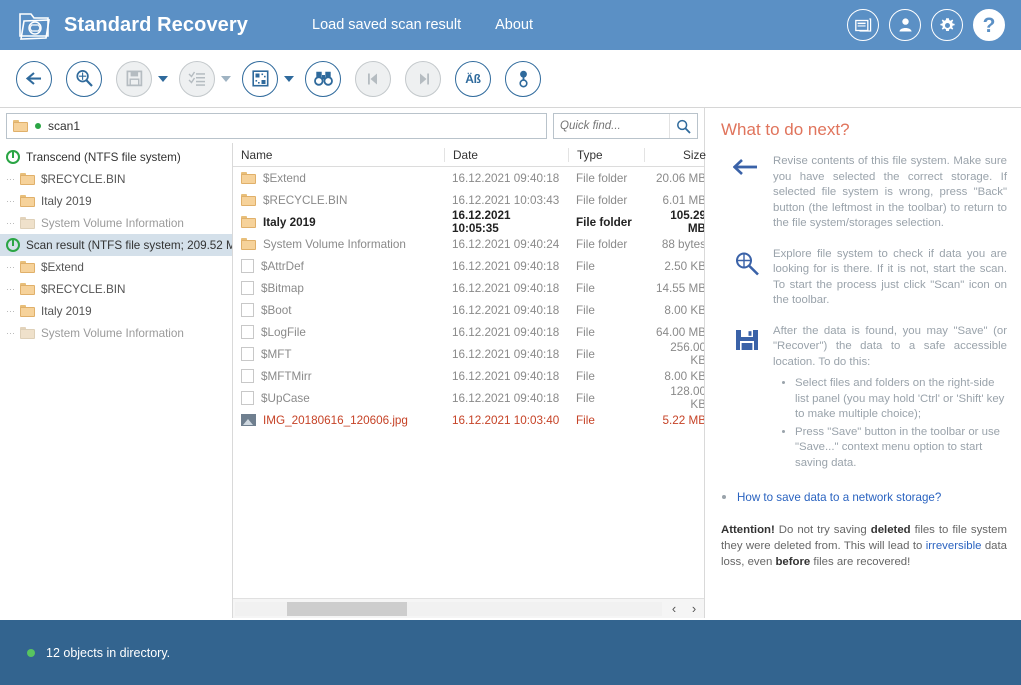  What do you see at coordinates (747, 399) in the screenshot?
I see `save-disk-icon` at bounding box center [747, 399].